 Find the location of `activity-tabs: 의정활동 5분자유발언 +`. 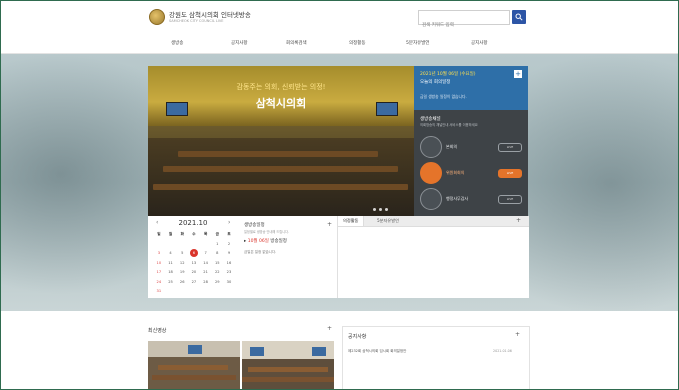

activity-tabs: 의정활동 5분자유발언 + is located at coordinates (433, 257).